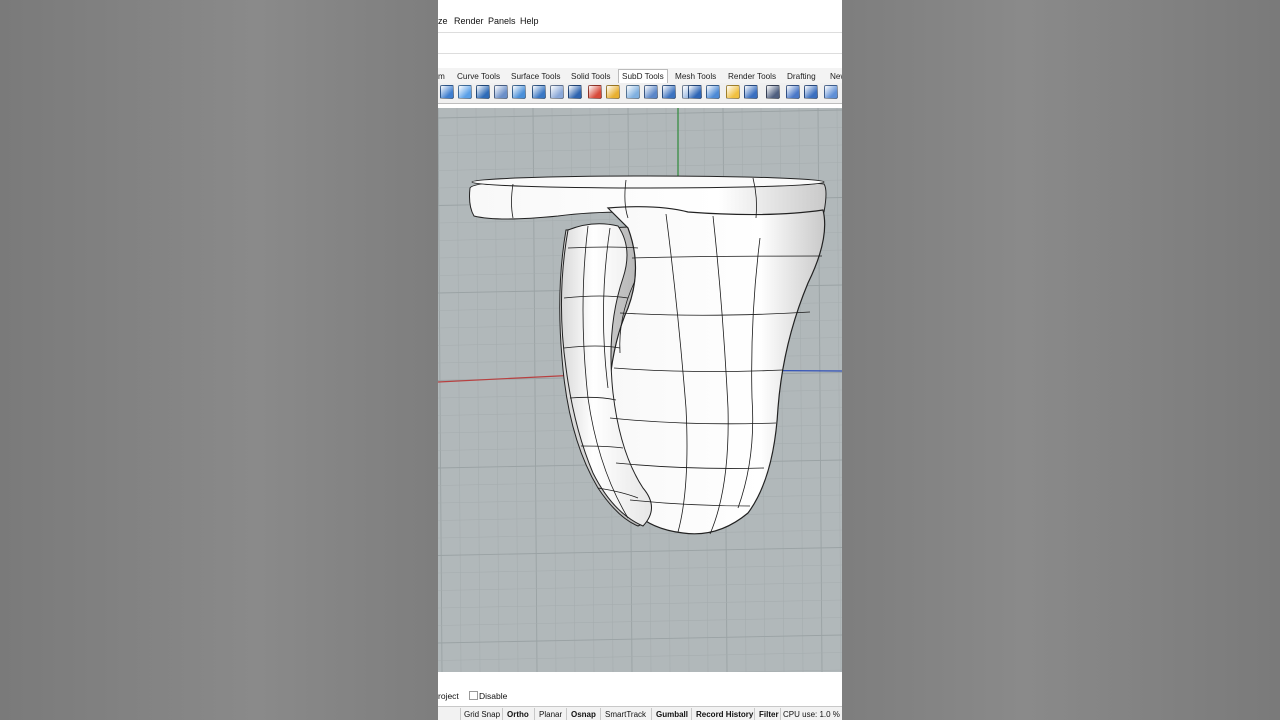 Image resolution: width=1280 pixels, height=720 pixels. What do you see at coordinates (447, 92) in the screenshot?
I see `subd-box-icon` at bounding box center [447, 92].